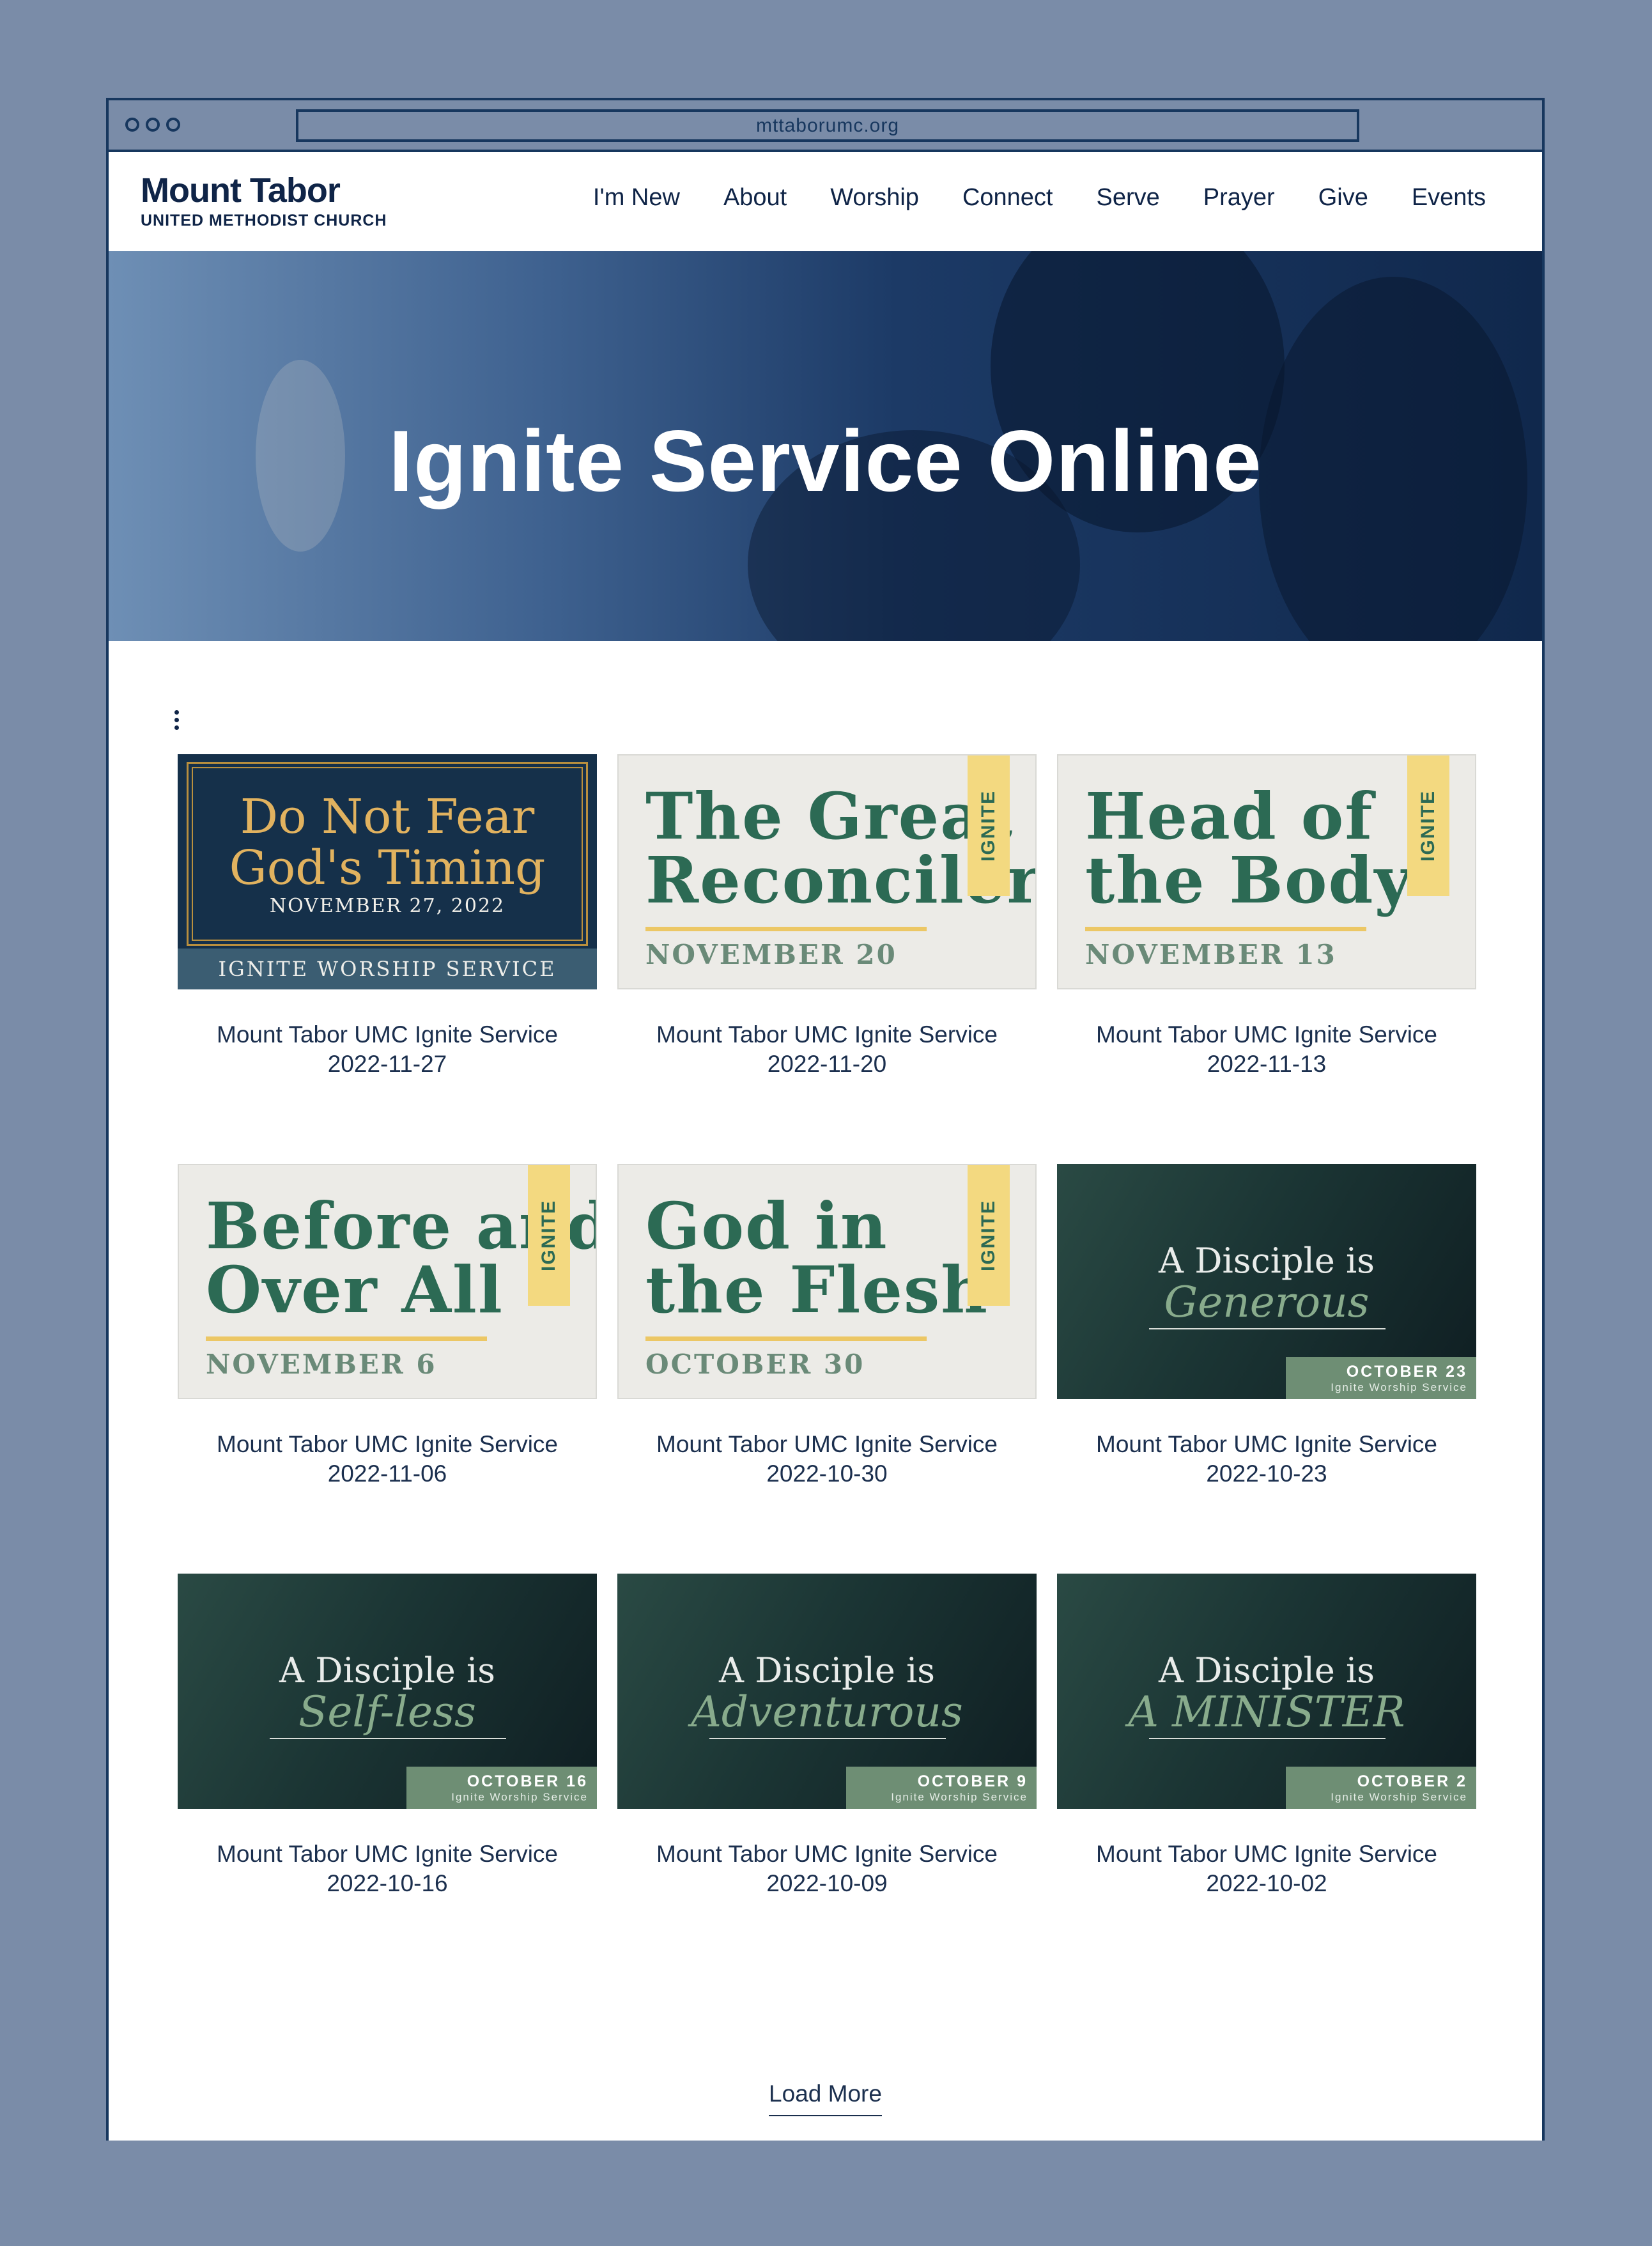 The image size is (1652, 2246). What do you see at coordinates (1266, 1712) in the screenshot?
I see `thumbnail-keyword: A MINISTER` at bounding box center [1266, 1712].